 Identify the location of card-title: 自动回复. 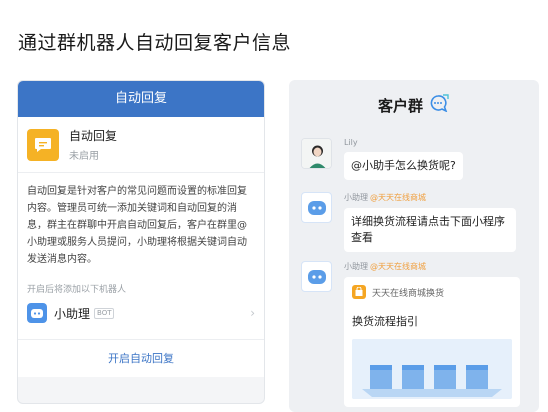
(93, 136).